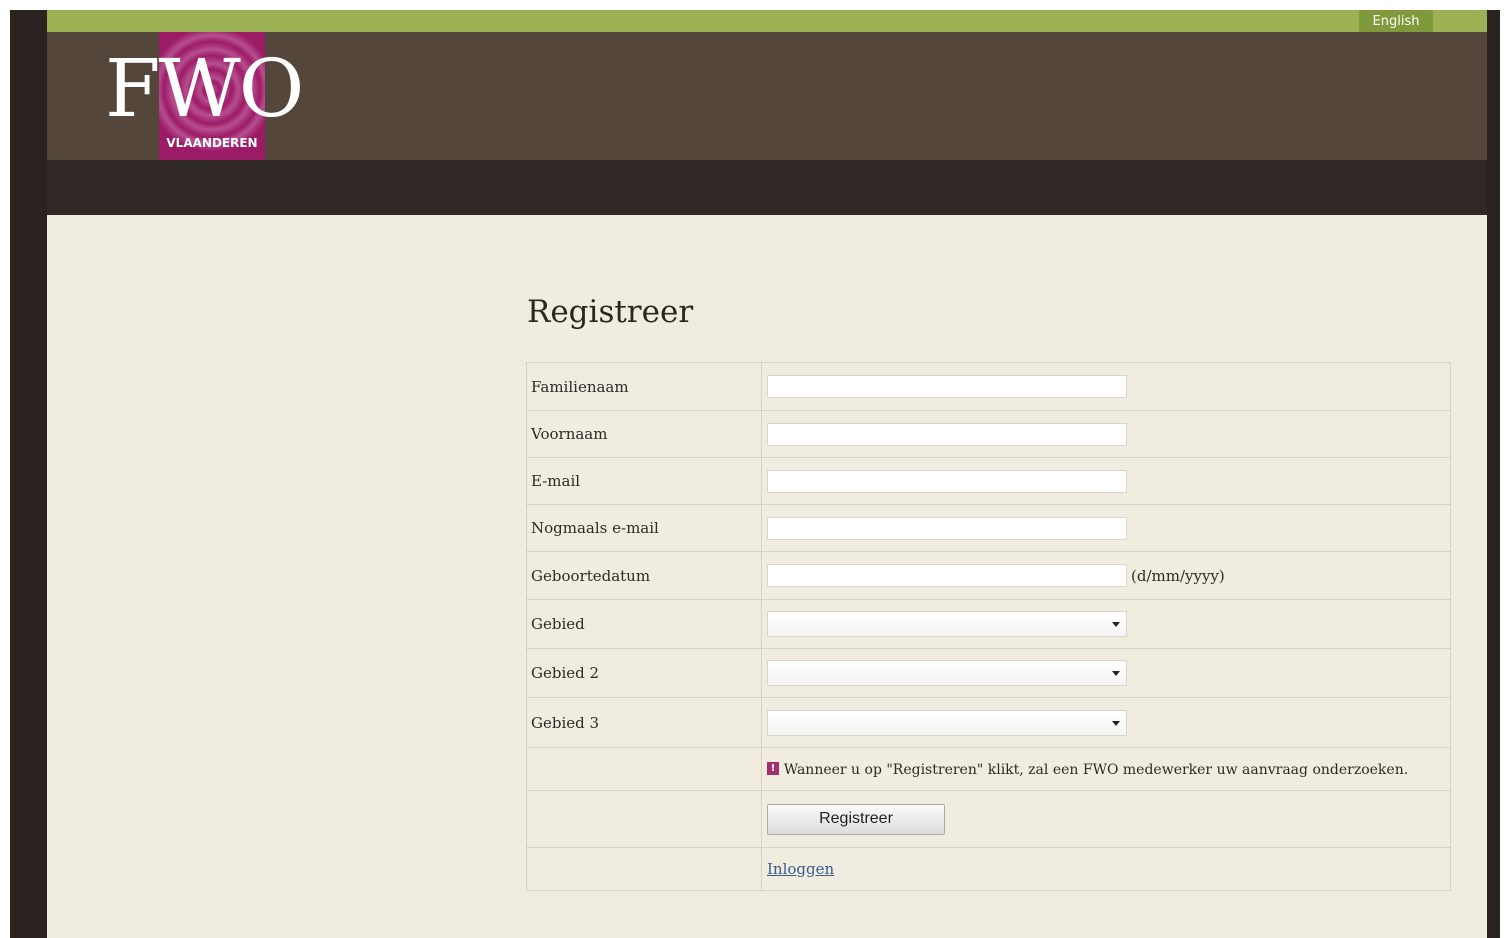 Image resolution: width=1509 pixels, height=938 pixels. What do you see at coordinates (767, 21) in the screenshot?
I see `top-bar` at bounding box center [767, 21].